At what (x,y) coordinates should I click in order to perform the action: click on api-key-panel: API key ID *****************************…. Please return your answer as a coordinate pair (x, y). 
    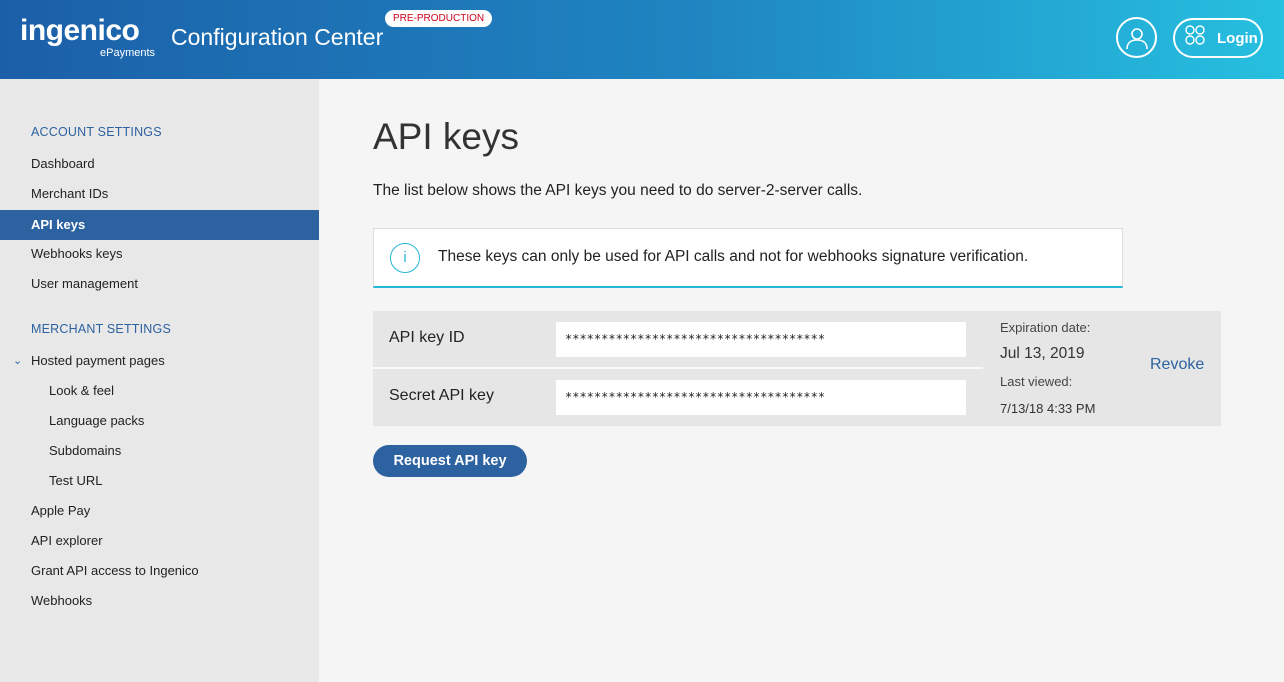
    Looking at the image, I should click on (797, 368).